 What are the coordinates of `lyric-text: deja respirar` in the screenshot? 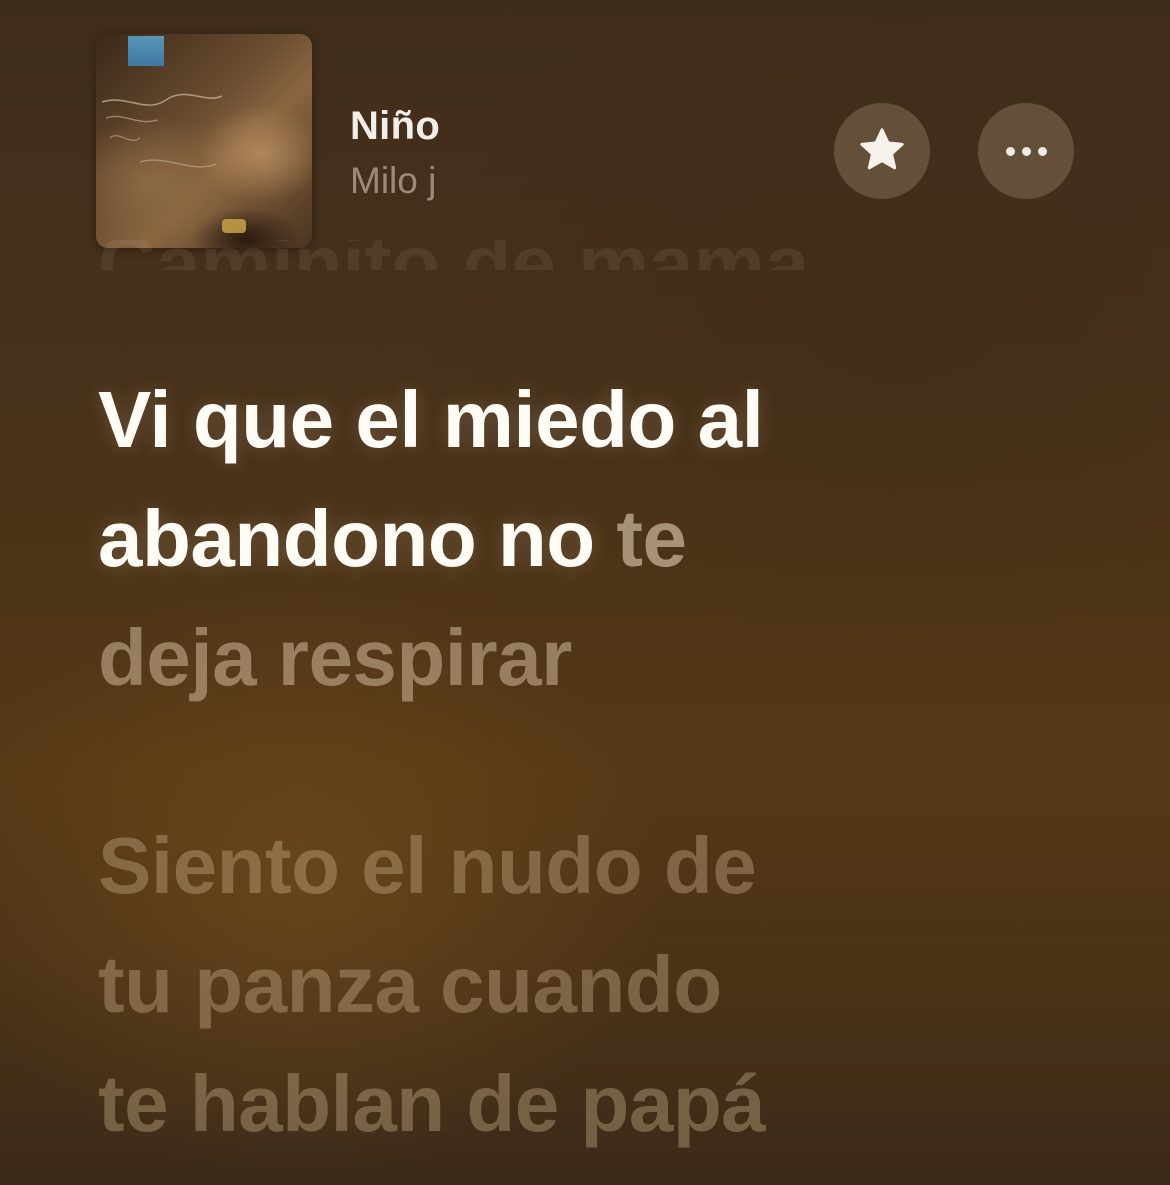 It's located at (430, 657).